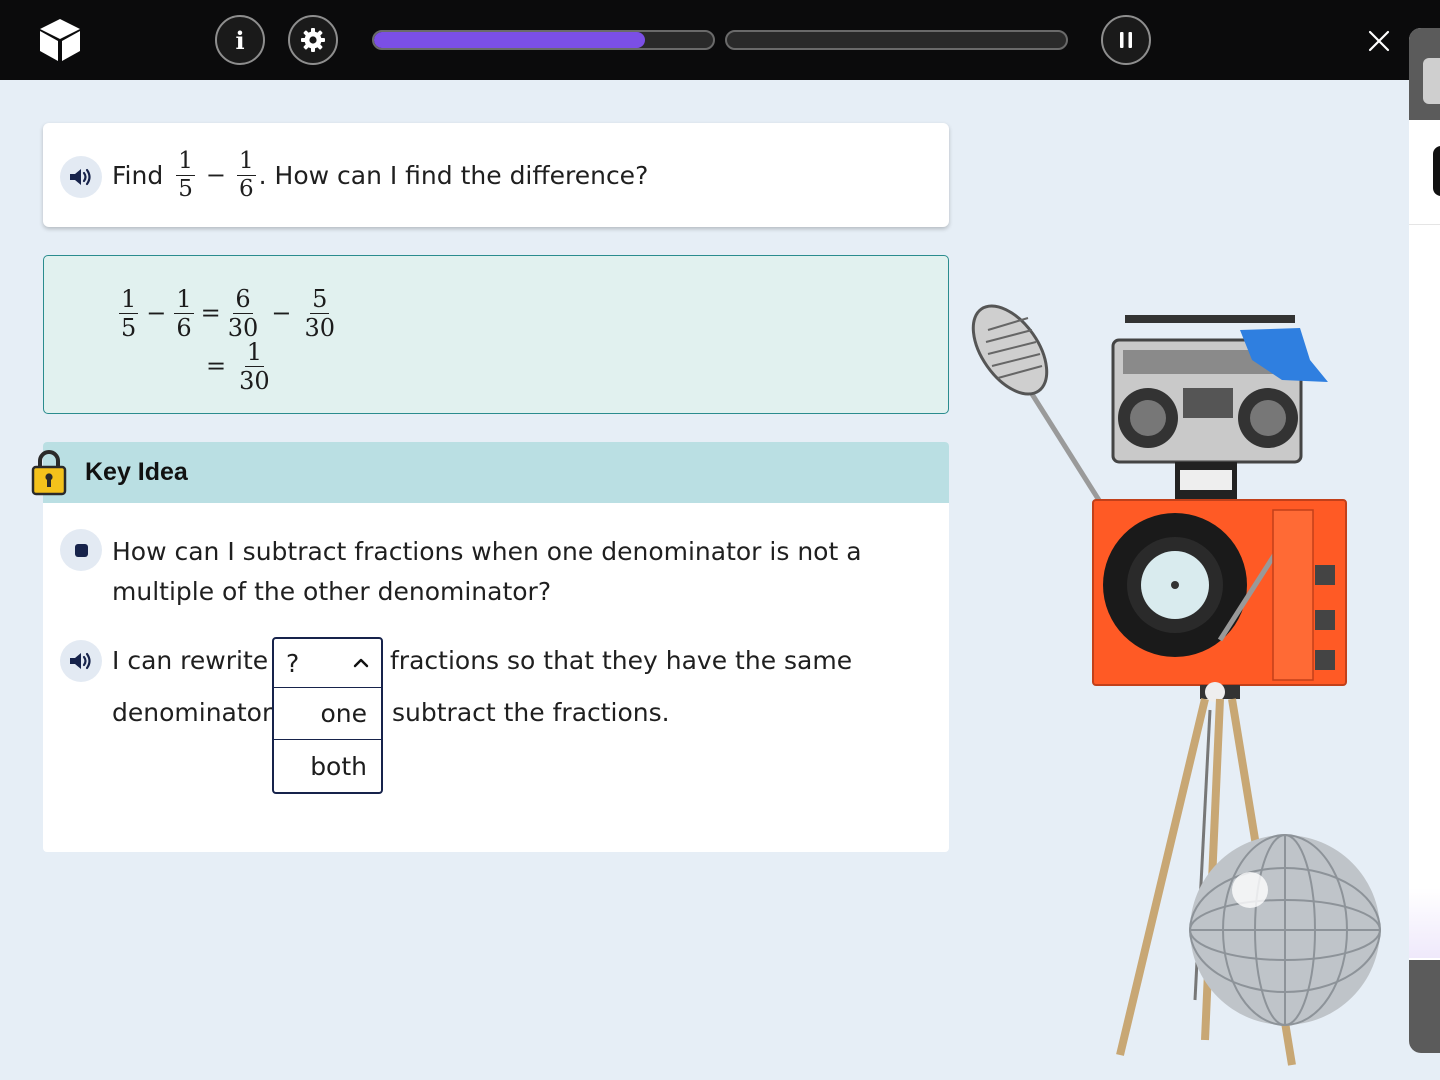 The width and height of the screenshot is (1440, 1080). I want to click on side-panel-footer, so click(1424, 1006).